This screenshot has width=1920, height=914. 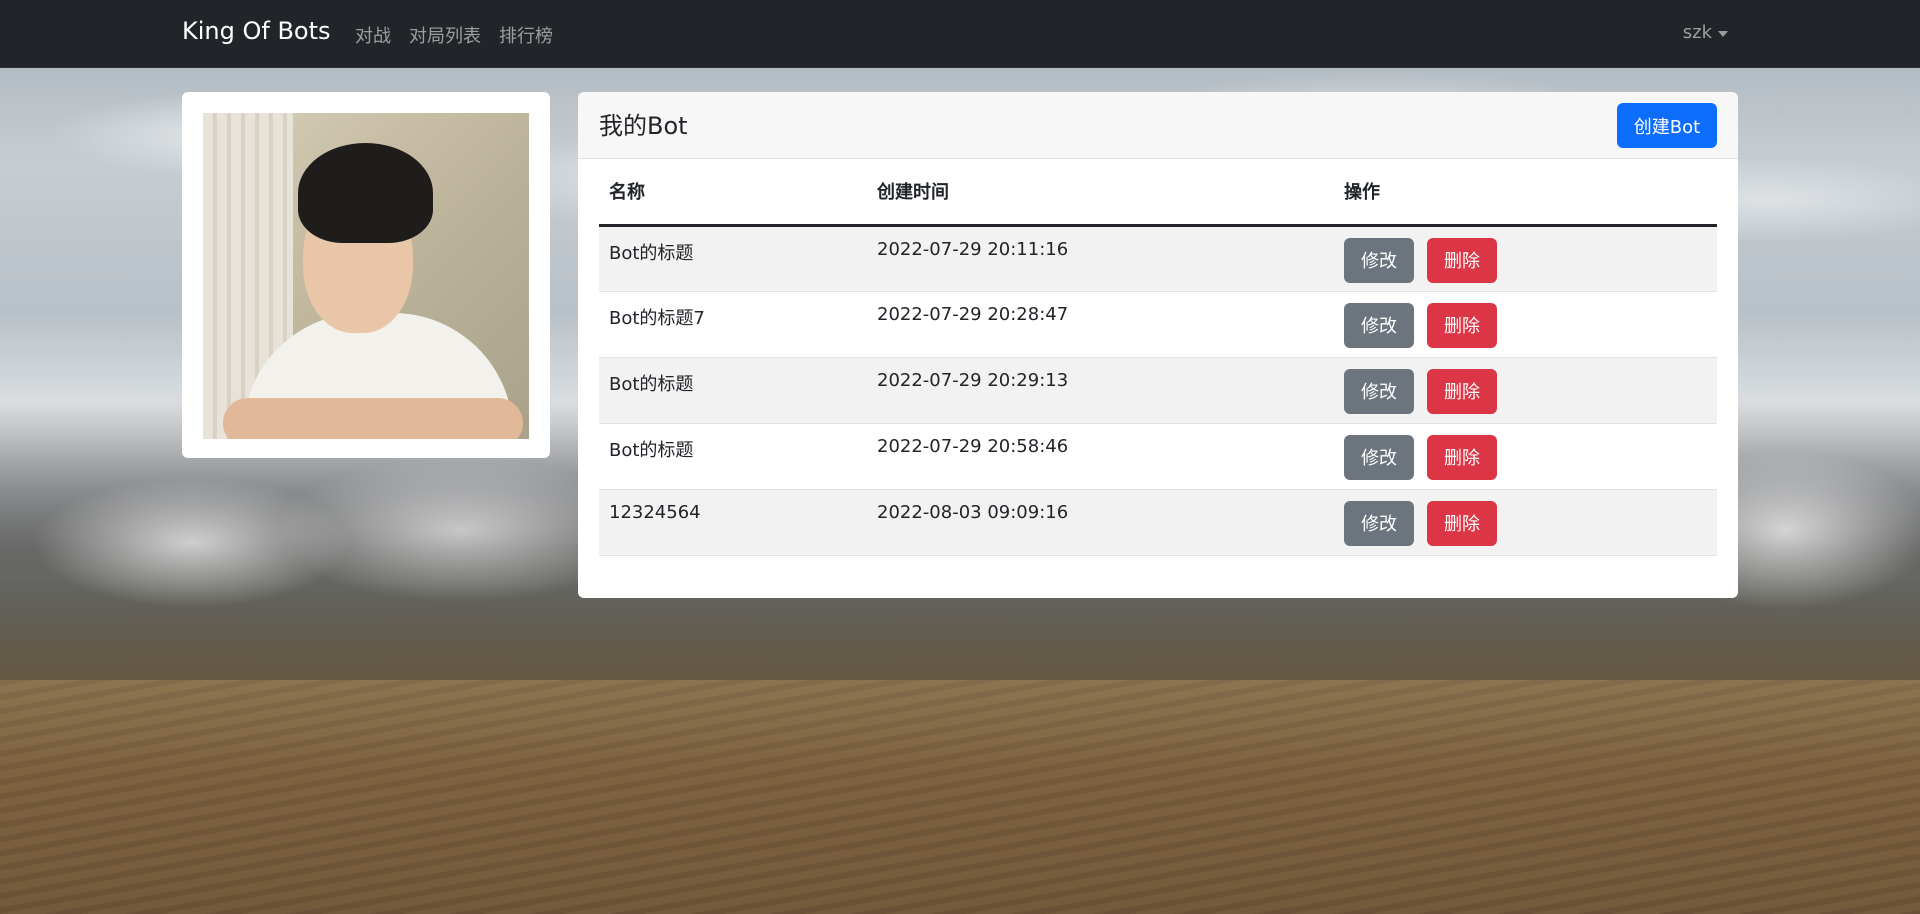 I want to click on bot-created-time: 2022-07-29 20:11:16, so click(x=1100, y=258).